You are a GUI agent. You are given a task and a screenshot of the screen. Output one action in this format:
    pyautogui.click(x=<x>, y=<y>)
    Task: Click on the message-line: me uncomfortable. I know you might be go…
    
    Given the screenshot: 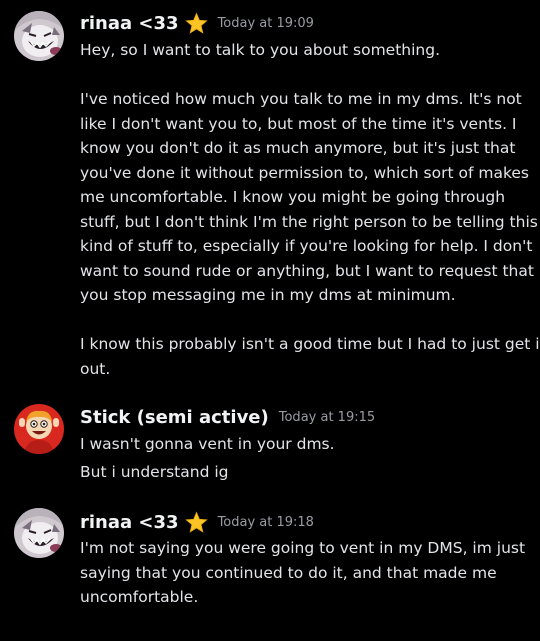 What is the action you would take?
    pyautogui.click(x=293, y=197)
    